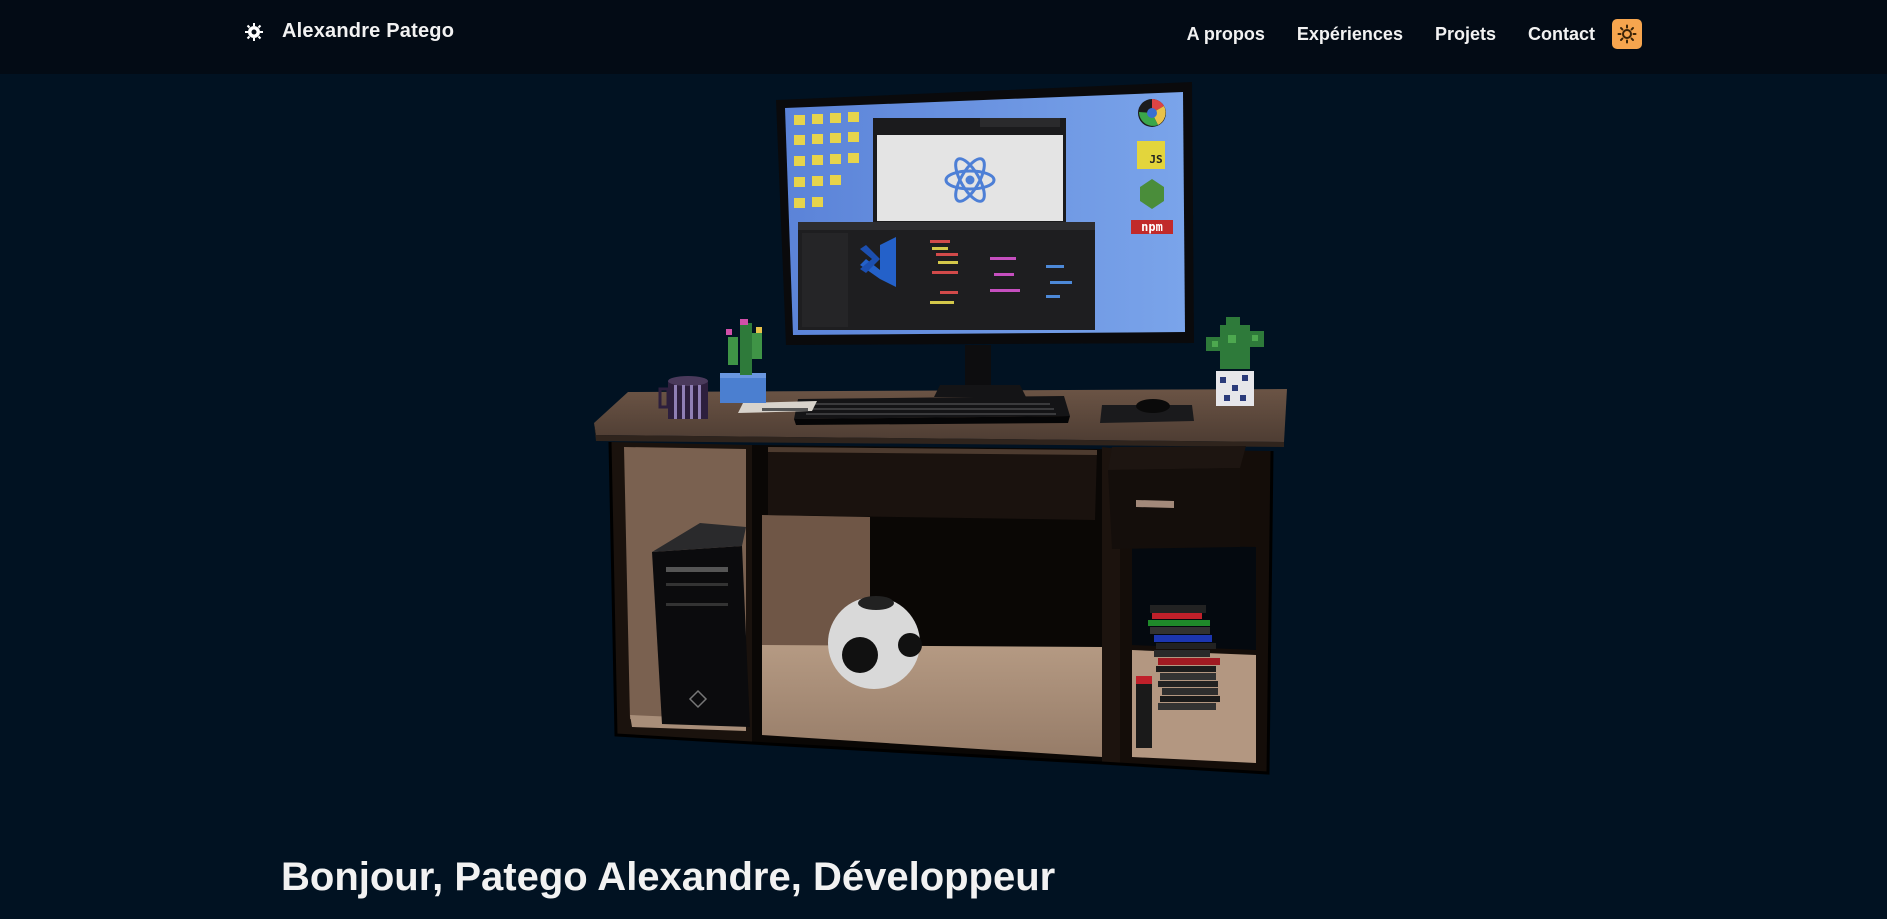 This screenshot has width=1887, height=919. What do you see at coordinates (1350, 34) in the screenshot?
I see `nav-link-experiences: Expériences` at bounding box center [1350, 34].